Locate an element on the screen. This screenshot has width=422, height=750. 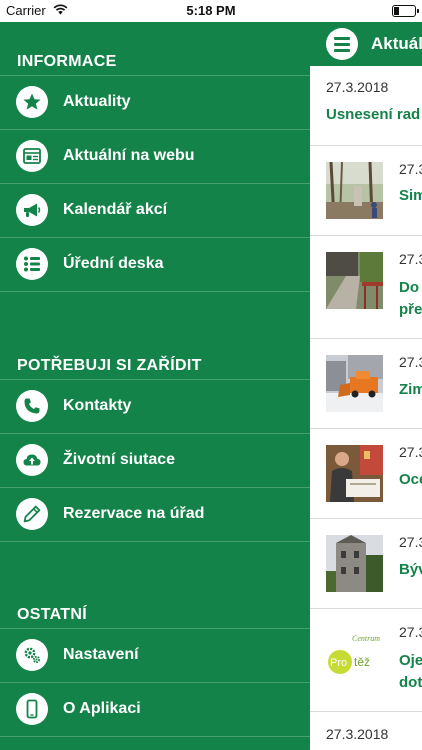
organization-logo: Centrum Pro těž is located at coordinates (354, 657).